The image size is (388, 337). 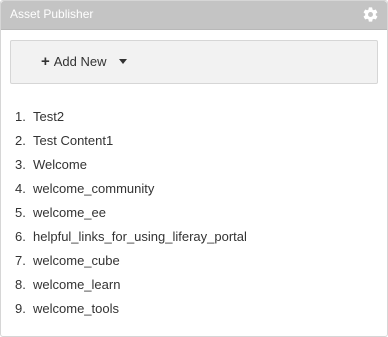 What do you see at coordinates (20, 164) in the screenshot?
I see `list-number: 3.` at bounding box center [20, 164].